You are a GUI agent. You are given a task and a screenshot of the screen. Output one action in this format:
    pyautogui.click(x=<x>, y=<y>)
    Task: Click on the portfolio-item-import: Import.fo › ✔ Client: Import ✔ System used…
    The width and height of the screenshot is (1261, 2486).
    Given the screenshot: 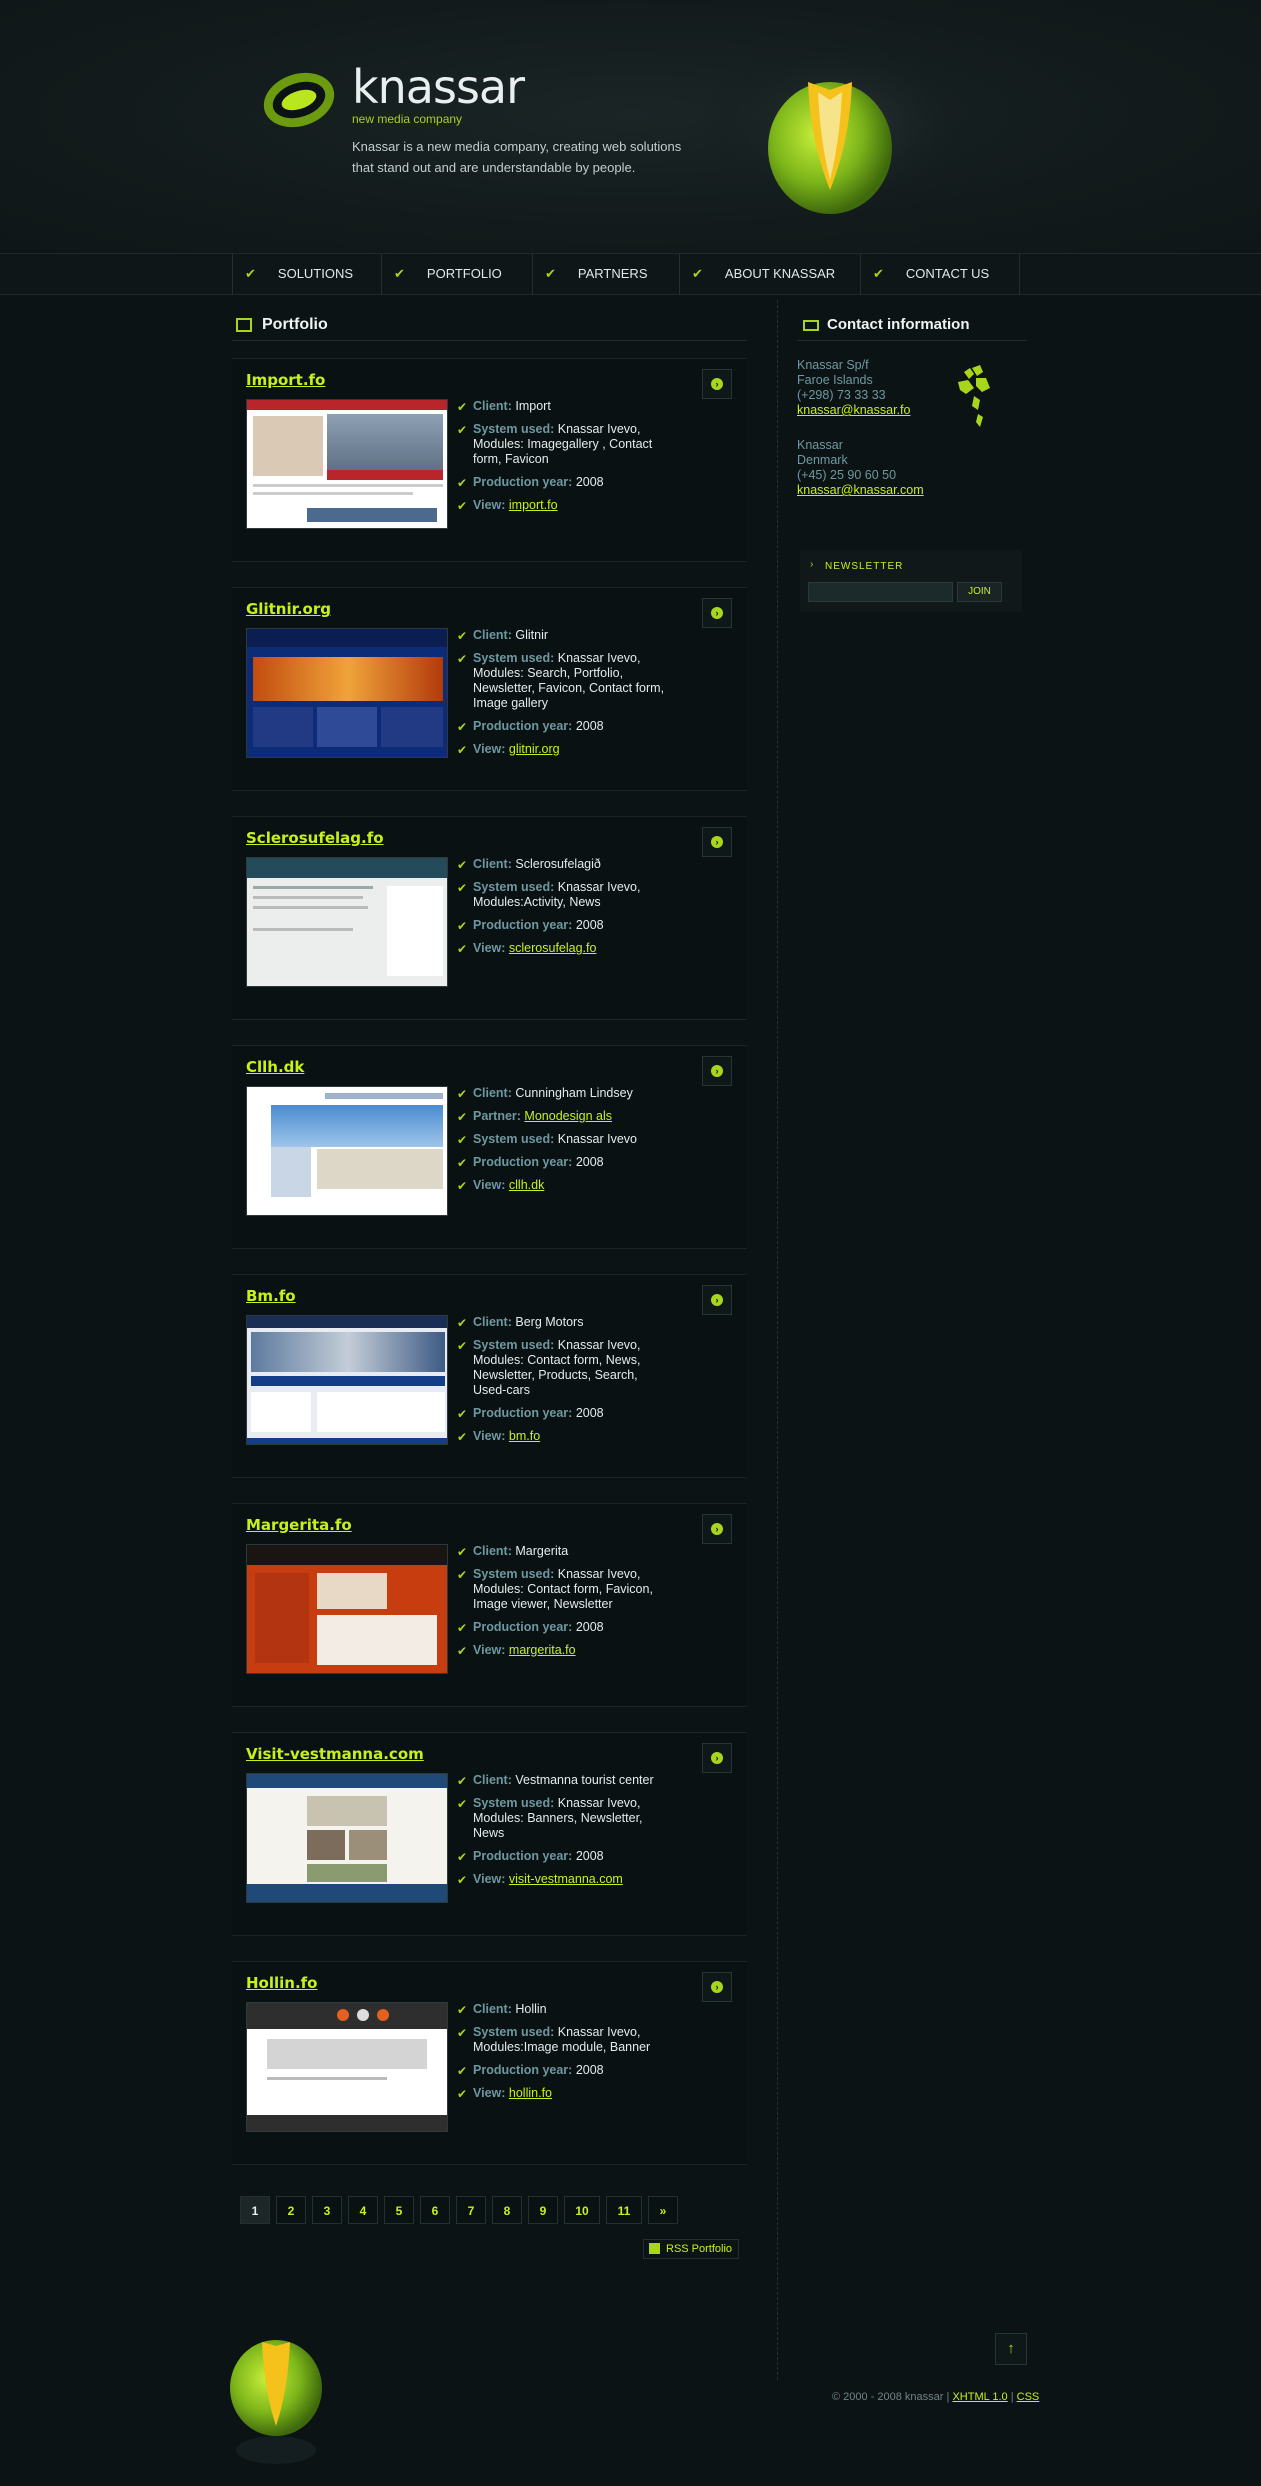 What is the action you would take?
    pyautogui.click(x=489, y=460)
    